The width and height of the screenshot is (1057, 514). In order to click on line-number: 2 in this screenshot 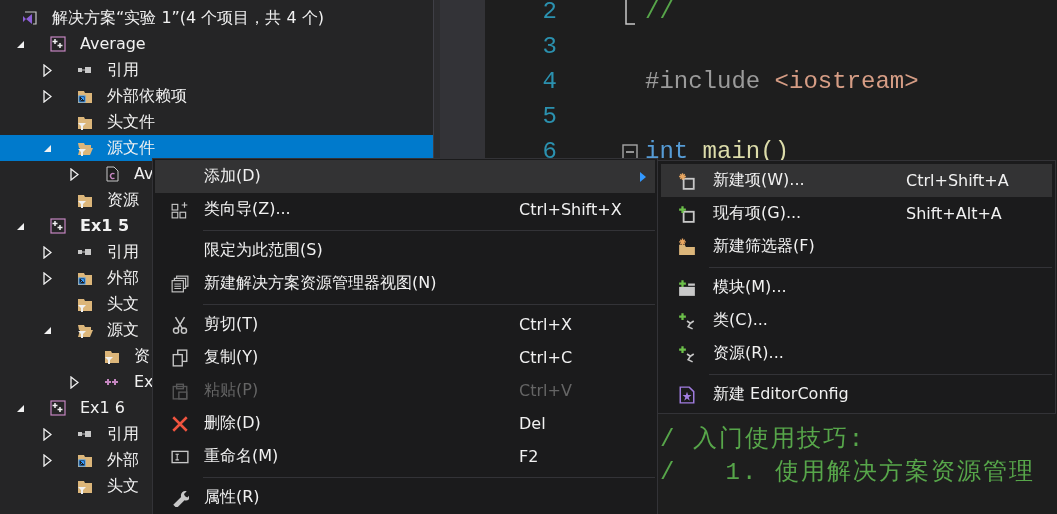, I will do `click(549, 13)`.